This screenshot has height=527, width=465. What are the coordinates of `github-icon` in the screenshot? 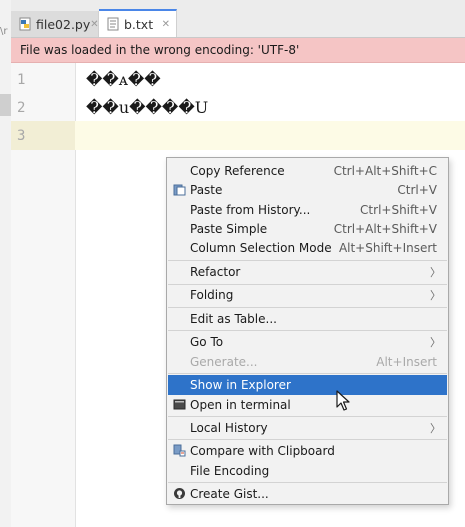 It's located at (179, 493).